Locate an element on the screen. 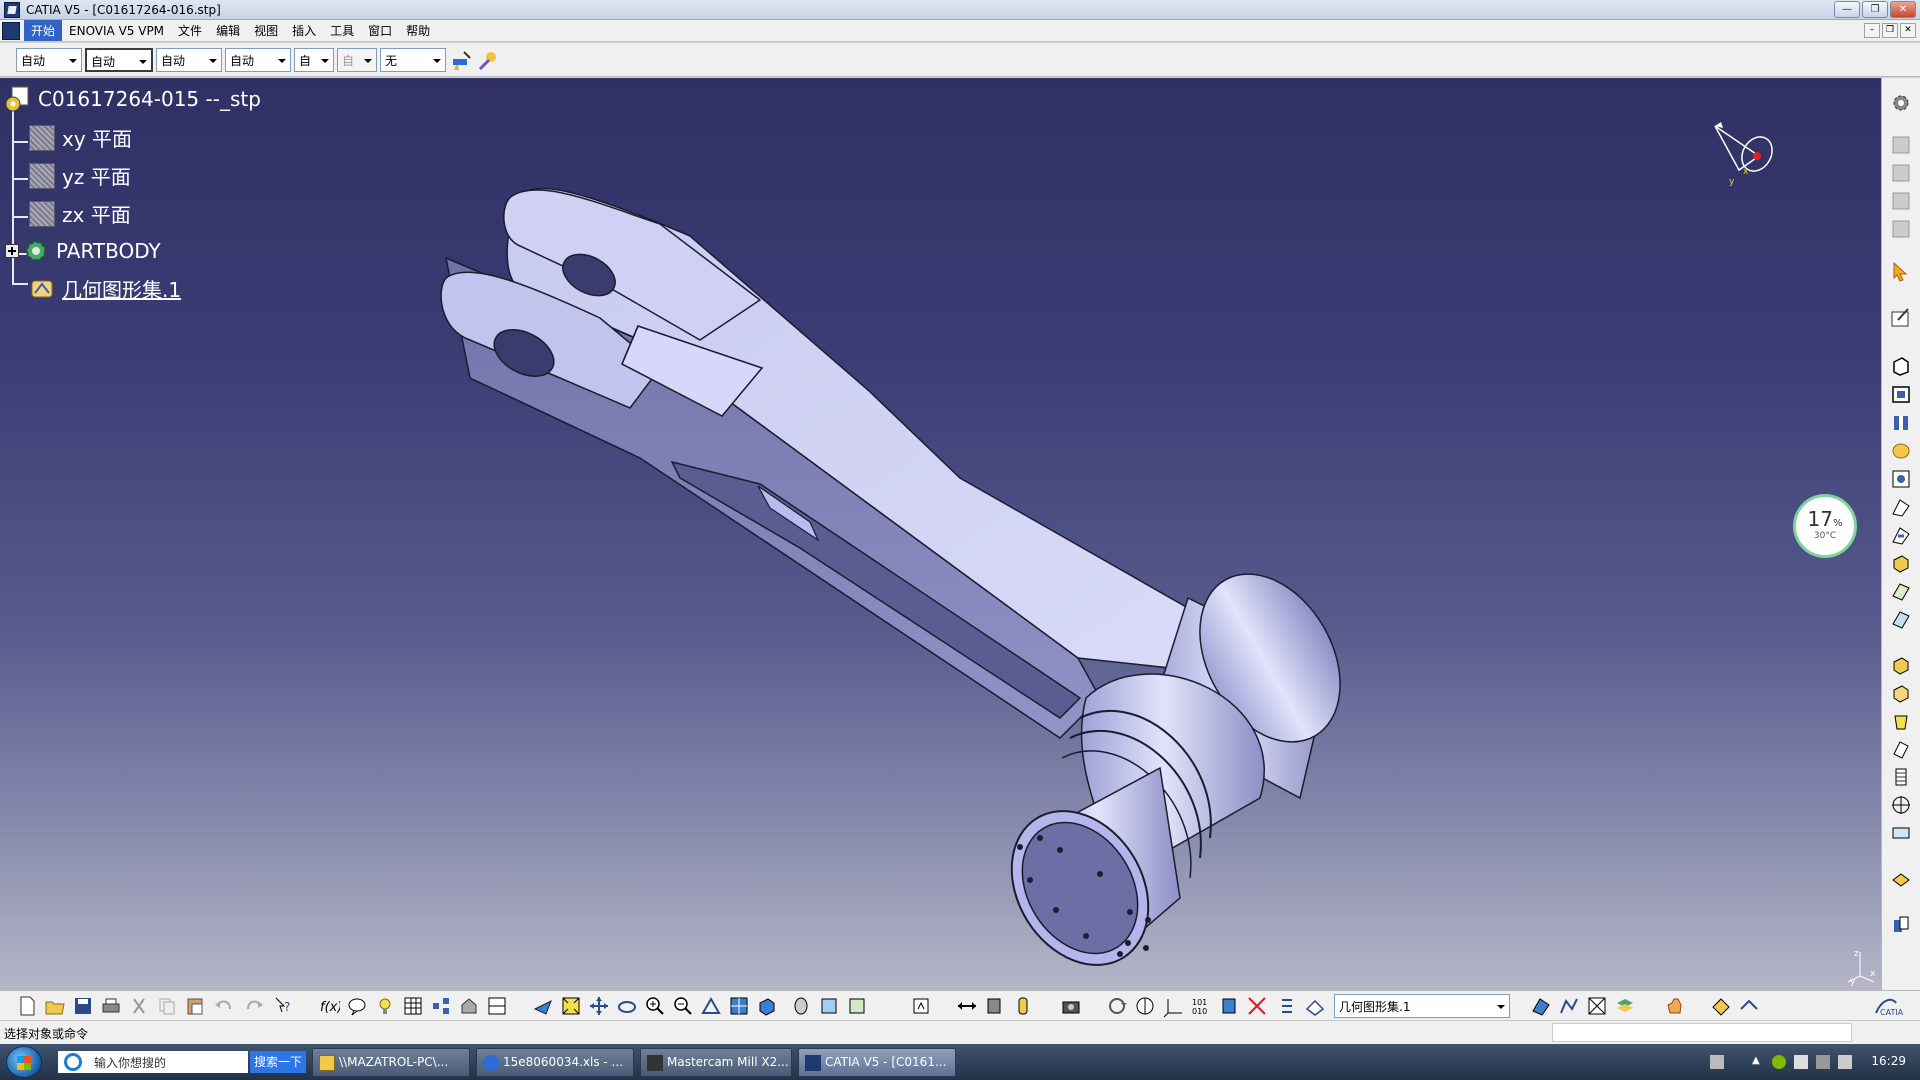 This screenshot has height=1080, width=1920. sketch-analysis-icon is located at coordinates (1541, 1006).